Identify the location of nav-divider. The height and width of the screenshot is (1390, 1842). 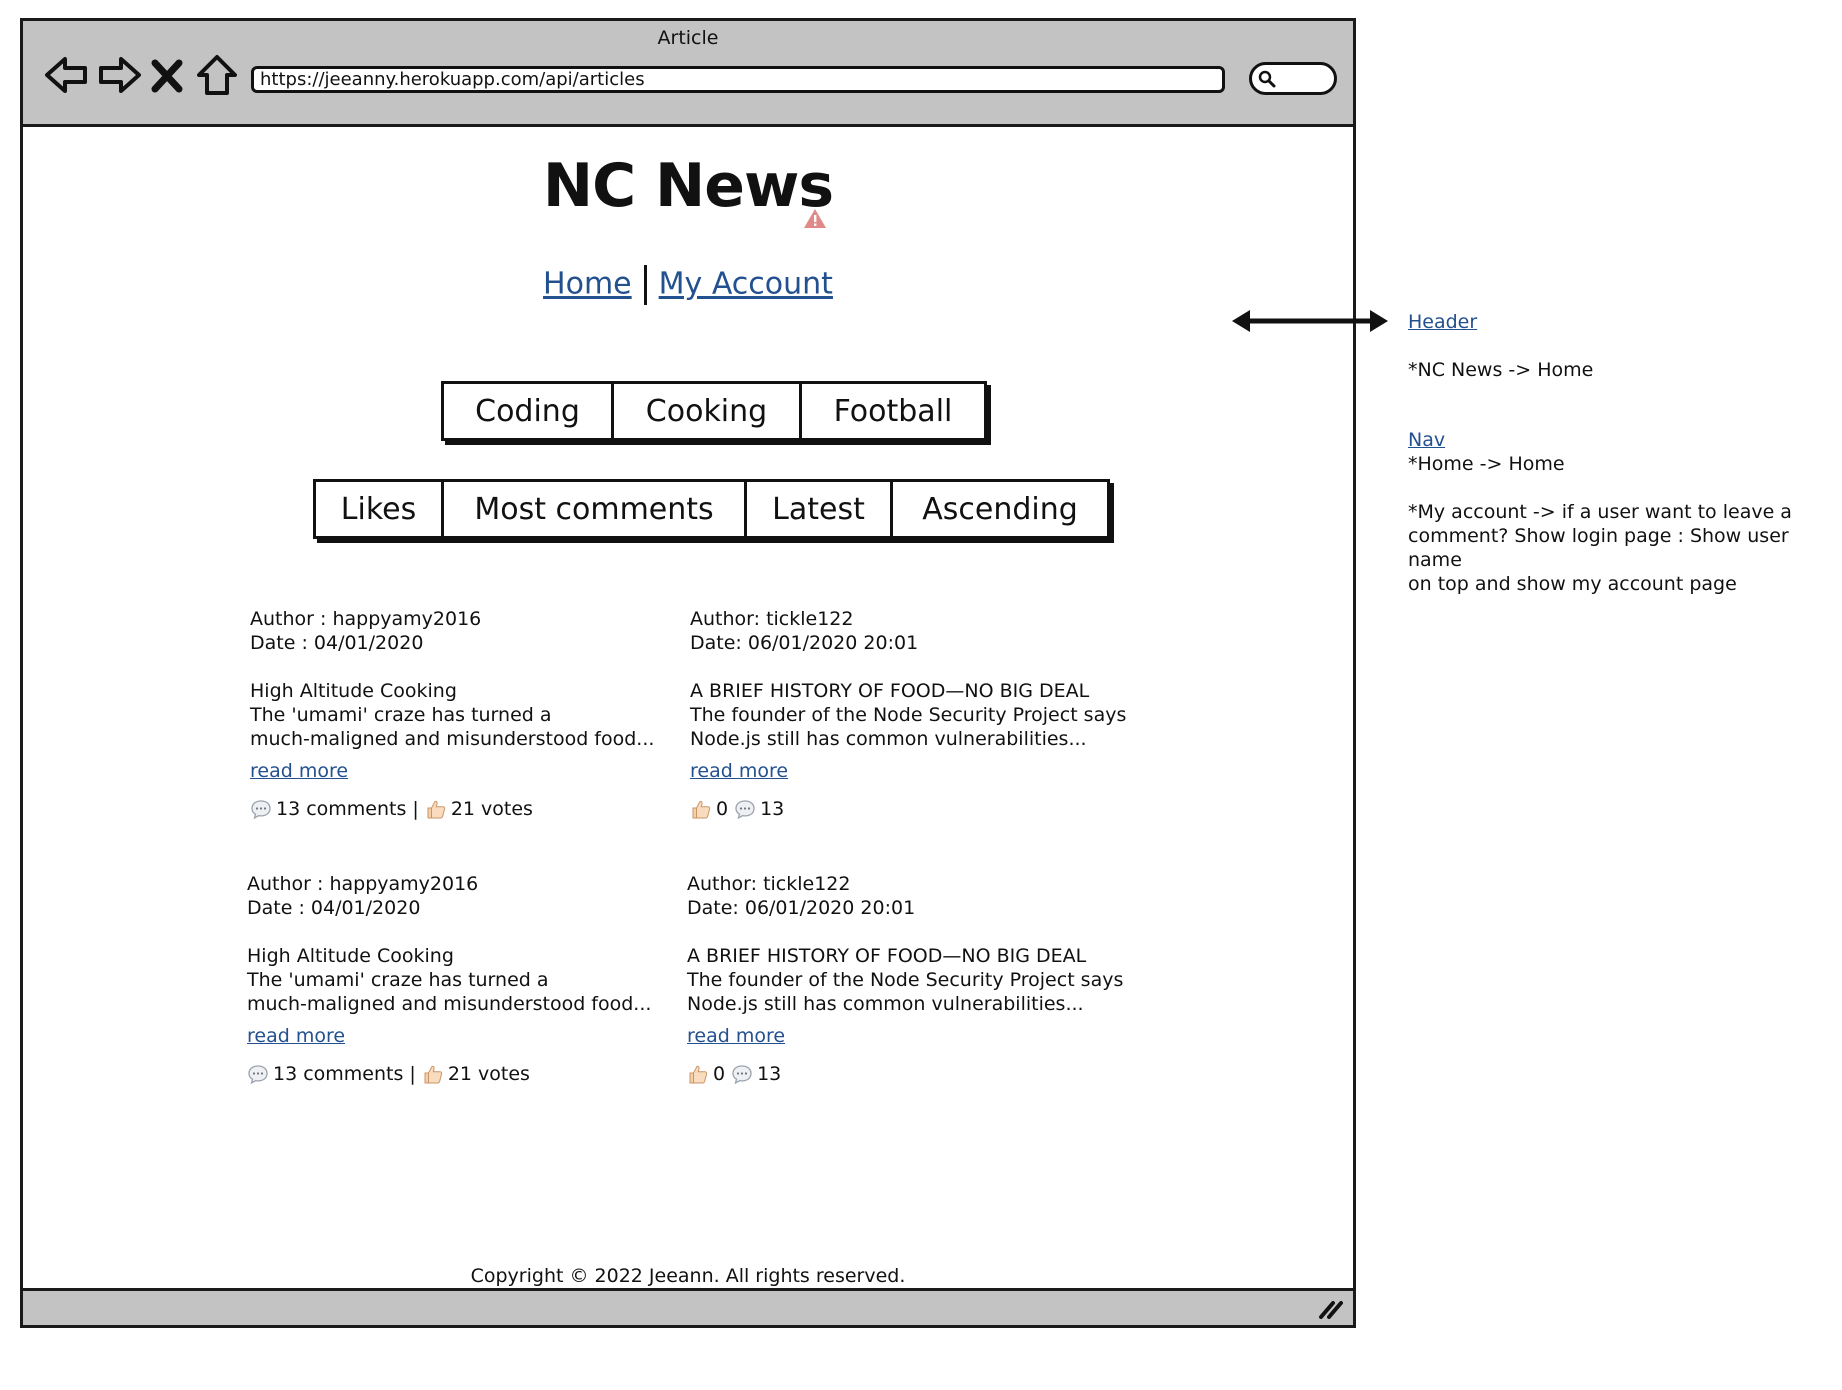
(645, 285).